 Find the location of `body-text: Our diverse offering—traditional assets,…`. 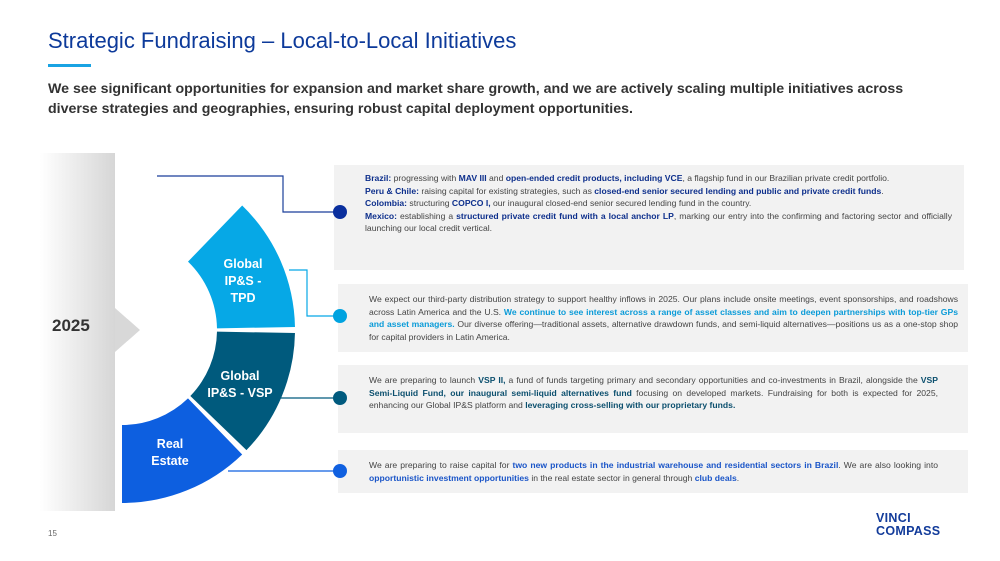

body-text: Our diverse offering—traditional assets,… is located at coordinates (663, 330).